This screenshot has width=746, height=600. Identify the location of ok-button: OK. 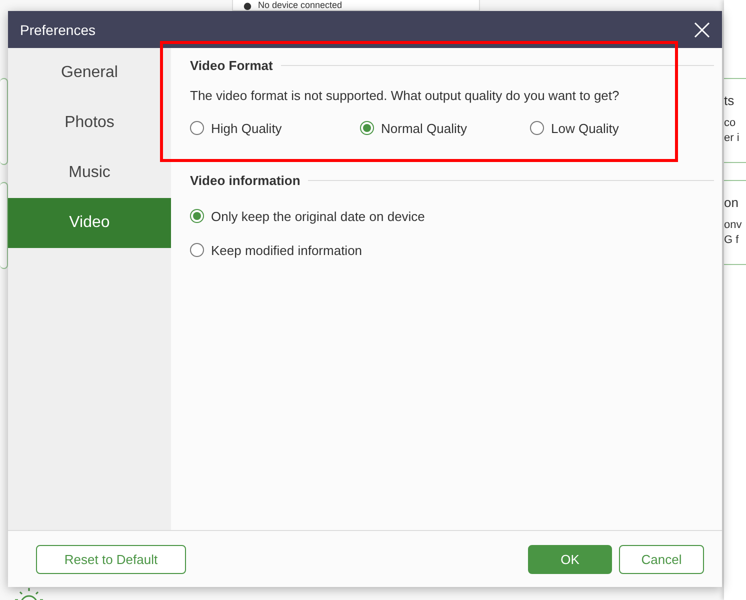
(570, 559).